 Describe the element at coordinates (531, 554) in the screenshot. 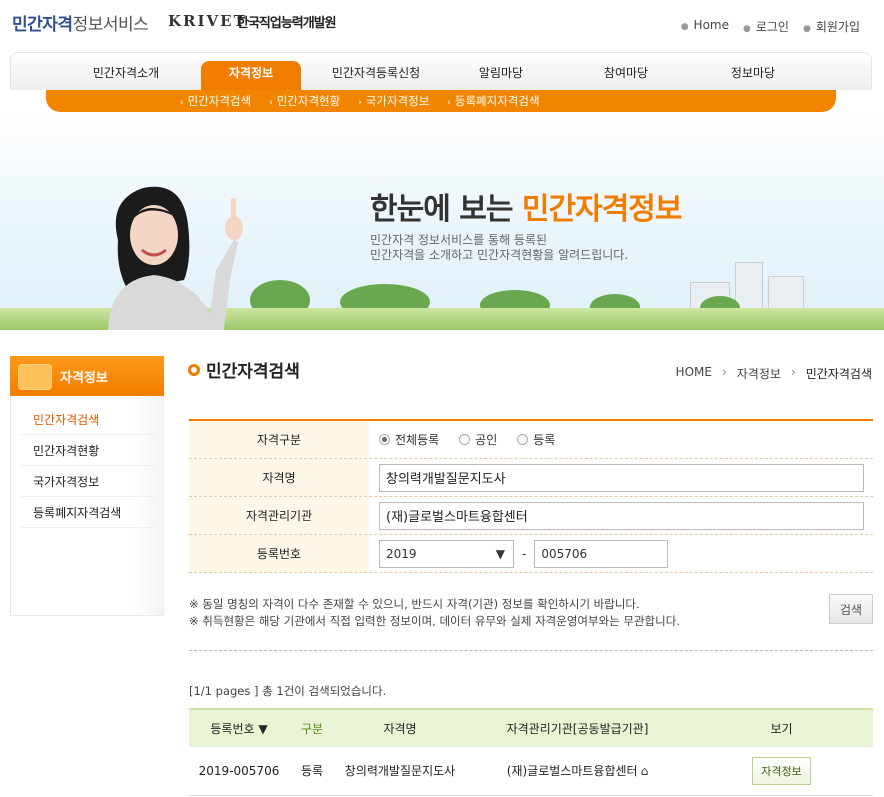

I see `form-row-reg: 등록번호 2019 ▼ - 005706` at that location.